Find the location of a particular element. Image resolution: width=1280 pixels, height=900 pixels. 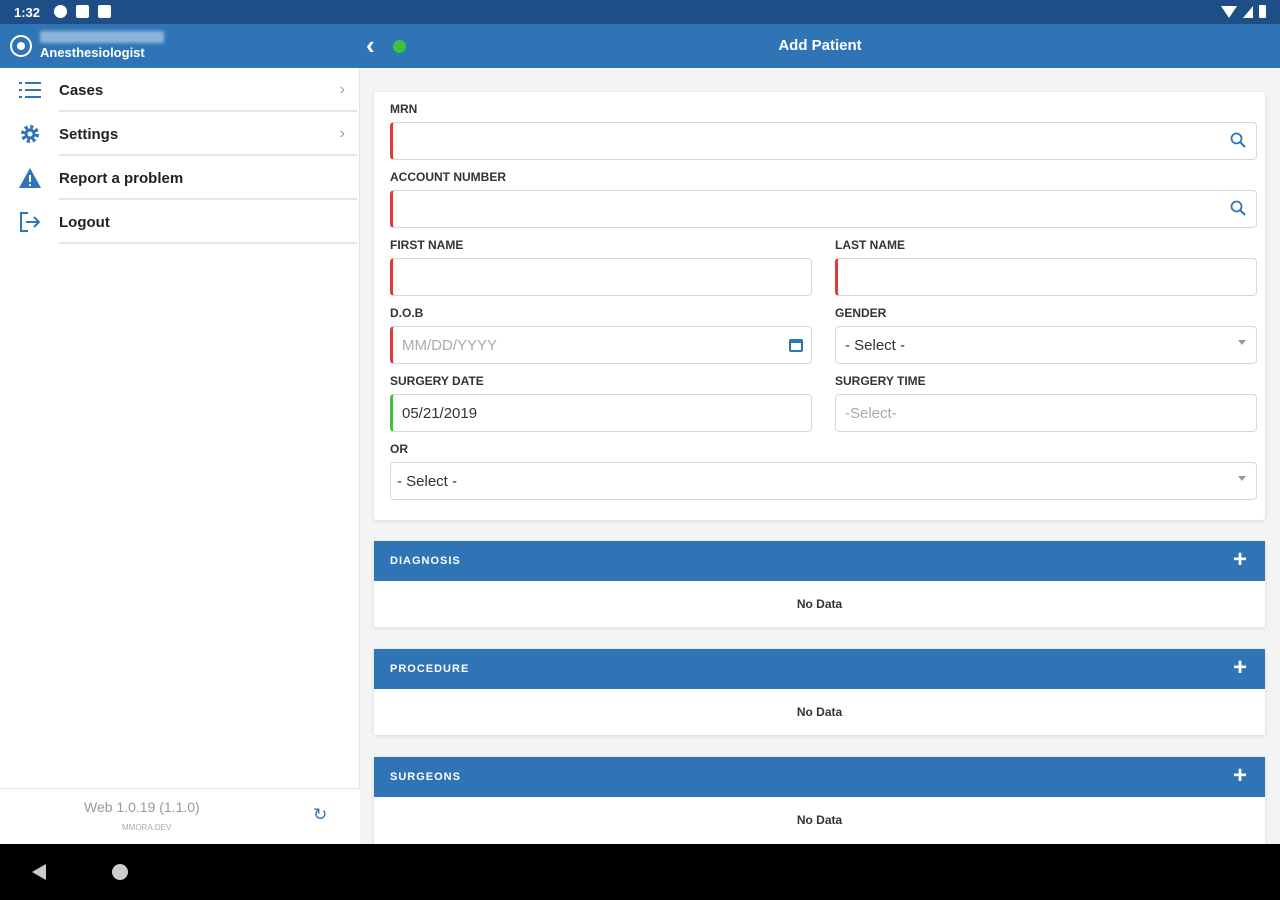

surgery-date-label: SURGERY DATE is located at coordinates (437, 381).